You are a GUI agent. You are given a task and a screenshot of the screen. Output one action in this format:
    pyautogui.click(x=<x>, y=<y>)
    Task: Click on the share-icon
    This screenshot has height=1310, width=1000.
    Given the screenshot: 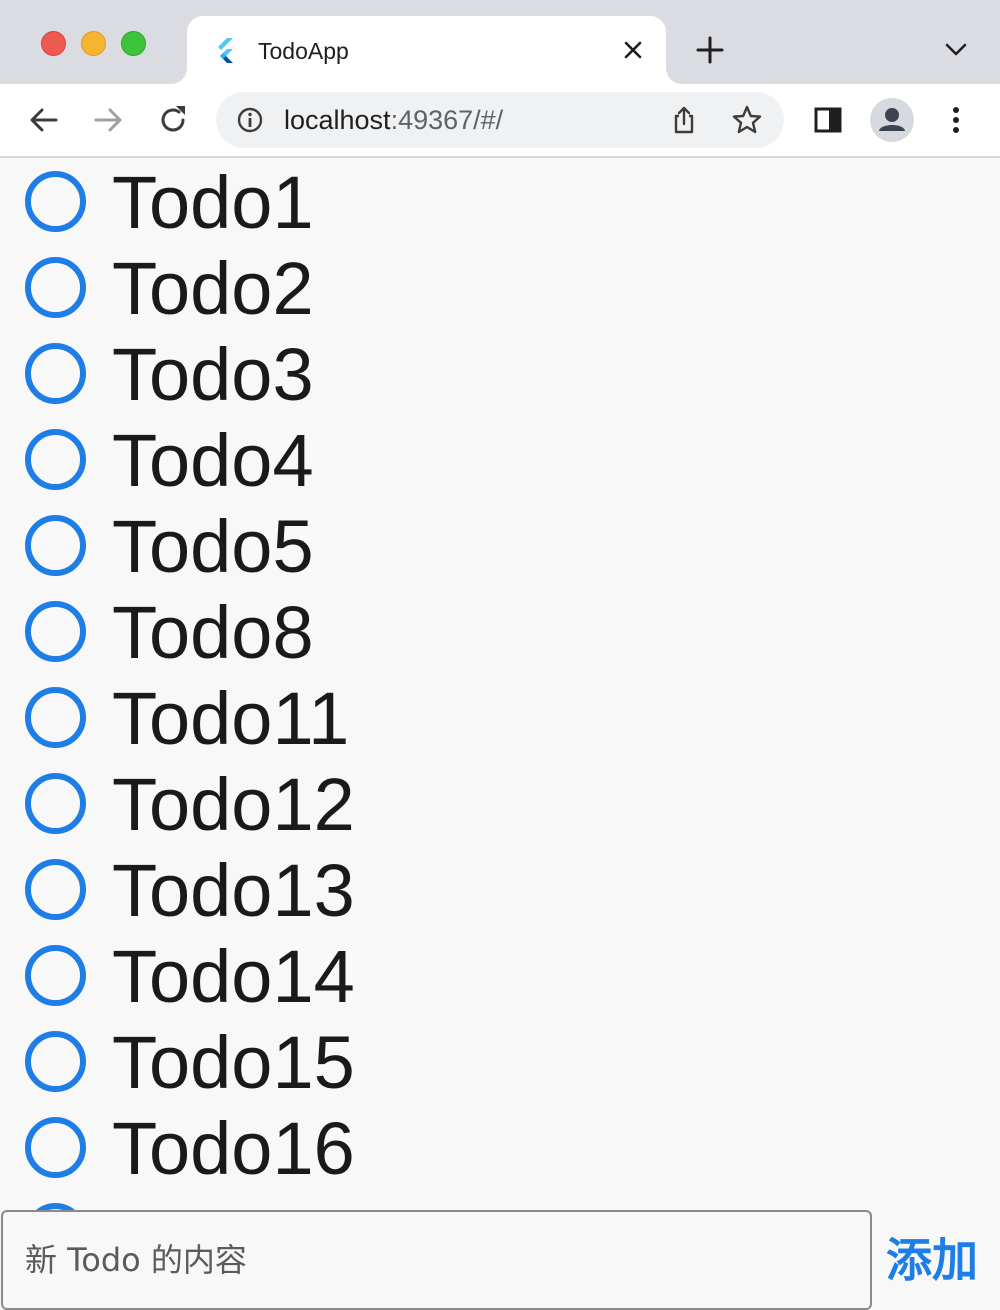 What is the action you would take?
    pyautogui.click(x=684, y=120)
    